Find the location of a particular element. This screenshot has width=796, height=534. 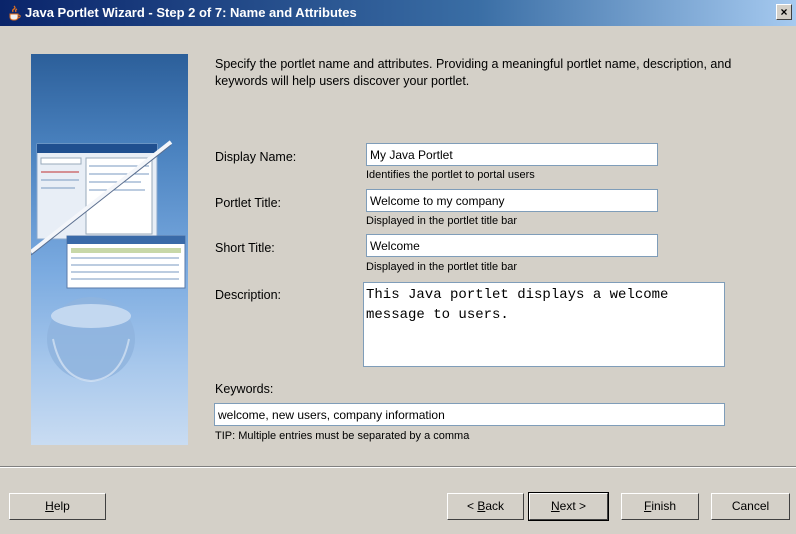

help-button: Help is located at coordinates (57, 506).